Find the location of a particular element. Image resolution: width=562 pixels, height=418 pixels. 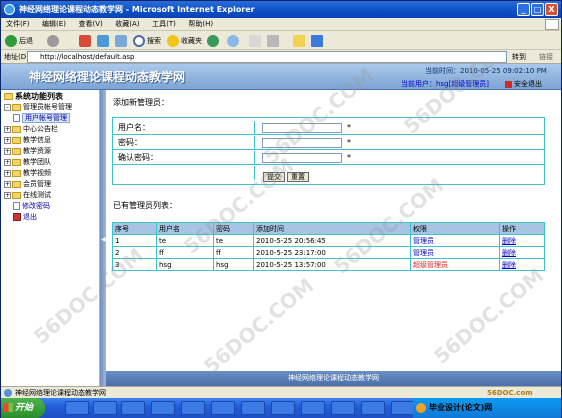

confirm-password-input is located at coordinates (302, 158).